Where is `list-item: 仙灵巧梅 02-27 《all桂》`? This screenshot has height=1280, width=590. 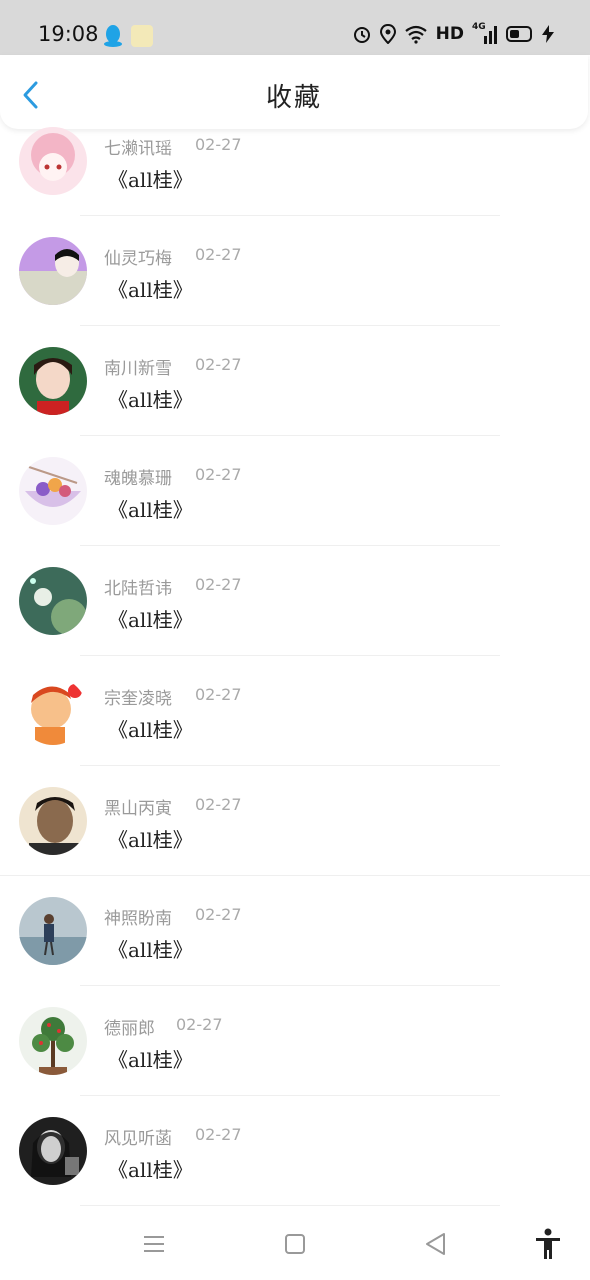 list-item: 仙灵巧梅 02-27 《all桂》 is located at coordinates (295, 293).